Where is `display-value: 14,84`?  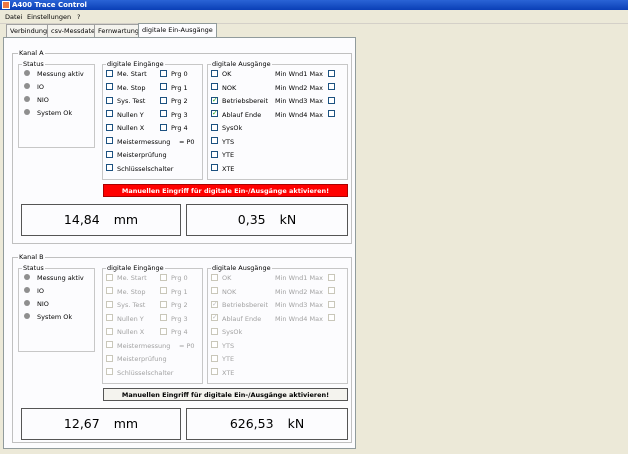 display-value: 14,84 is located at coordinates (81, 219).